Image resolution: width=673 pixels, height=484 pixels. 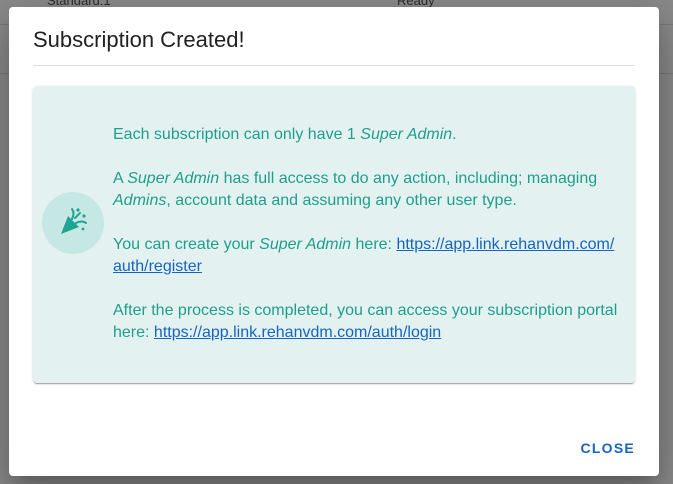 What do you see at coordinates (139, 39) in the screenshot?
I see `dialog-title: Subscription Created!` at bounding box center [139, 39].